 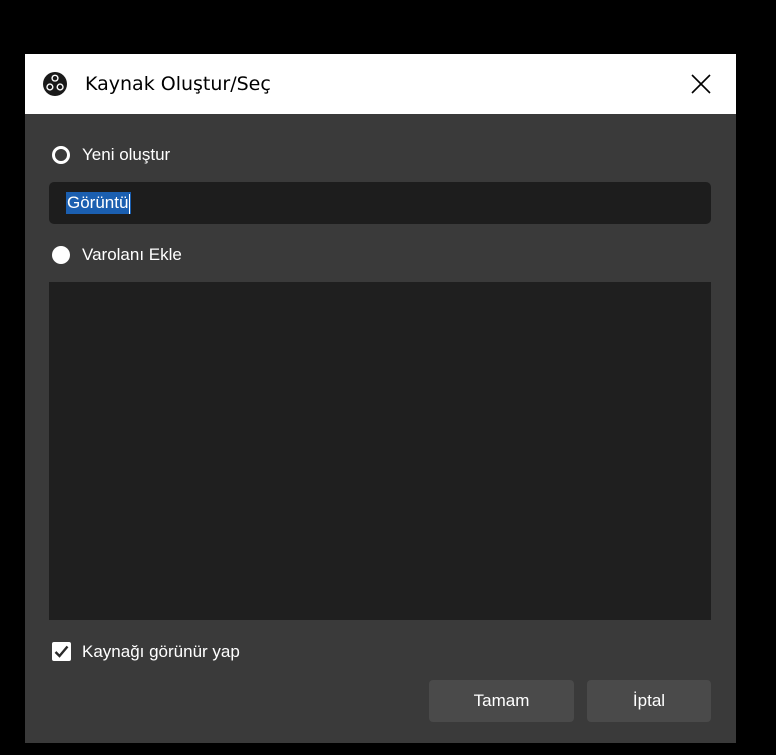 I want to click on source-name-input: Görüntü, so click(x=380, y=203).